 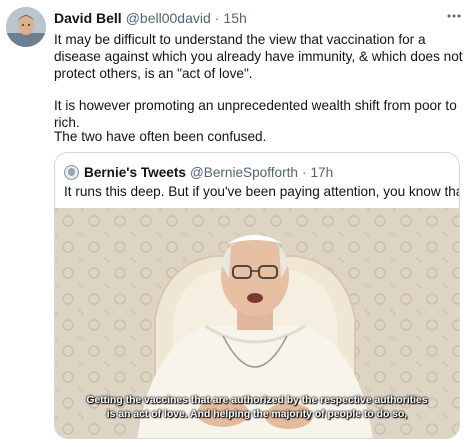 What do you see at coordinates (71, 172) in the screenshot?
I see `quoted-author-avatar` at bounding box center [71, 172].